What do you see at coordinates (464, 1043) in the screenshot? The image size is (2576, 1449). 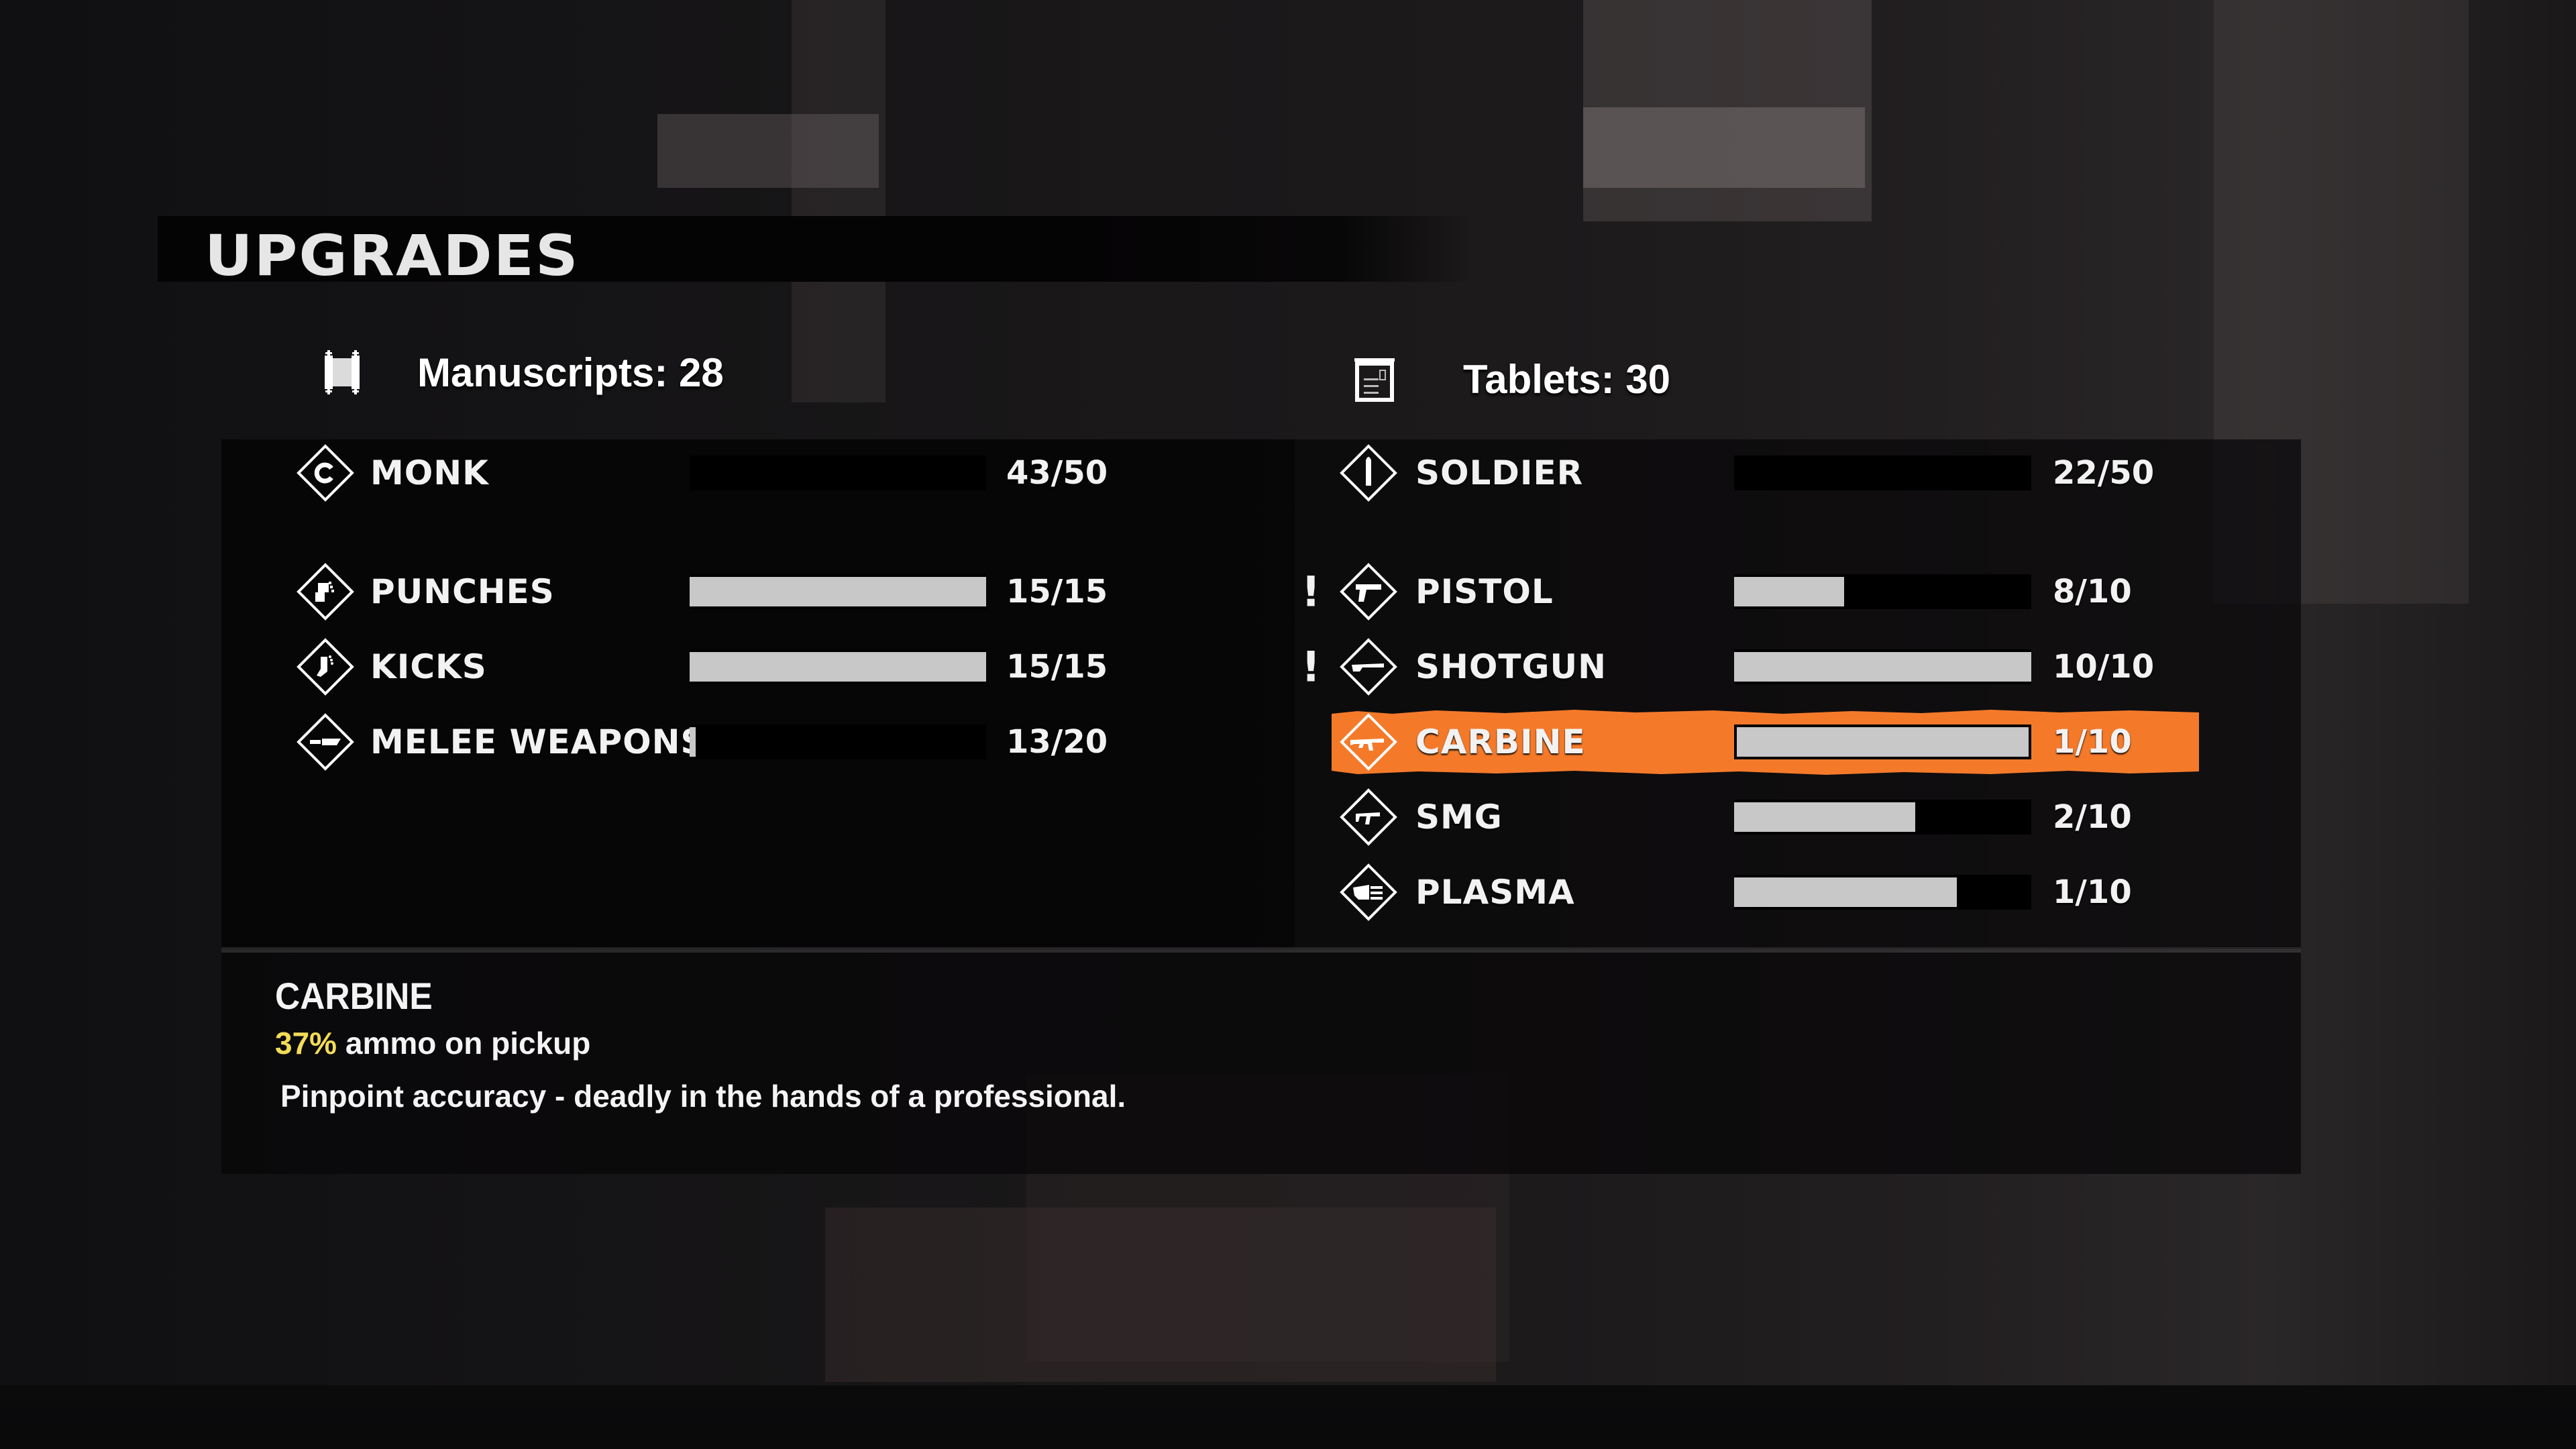 I see `stat-text: ammo on pickup` at bounding box center [464, 1043].